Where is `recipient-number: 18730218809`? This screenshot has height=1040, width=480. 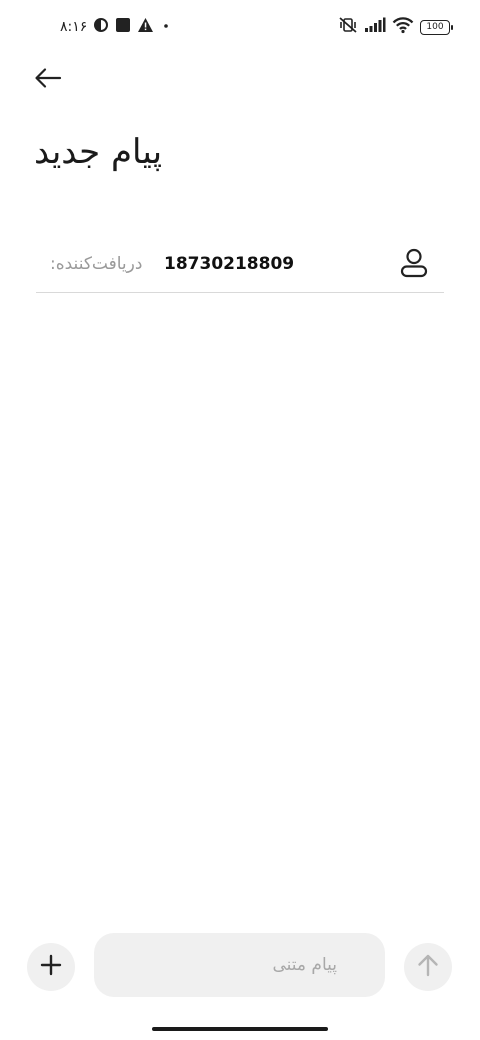
recipient-number: 18730218809 is located at coordinates (229, 264).